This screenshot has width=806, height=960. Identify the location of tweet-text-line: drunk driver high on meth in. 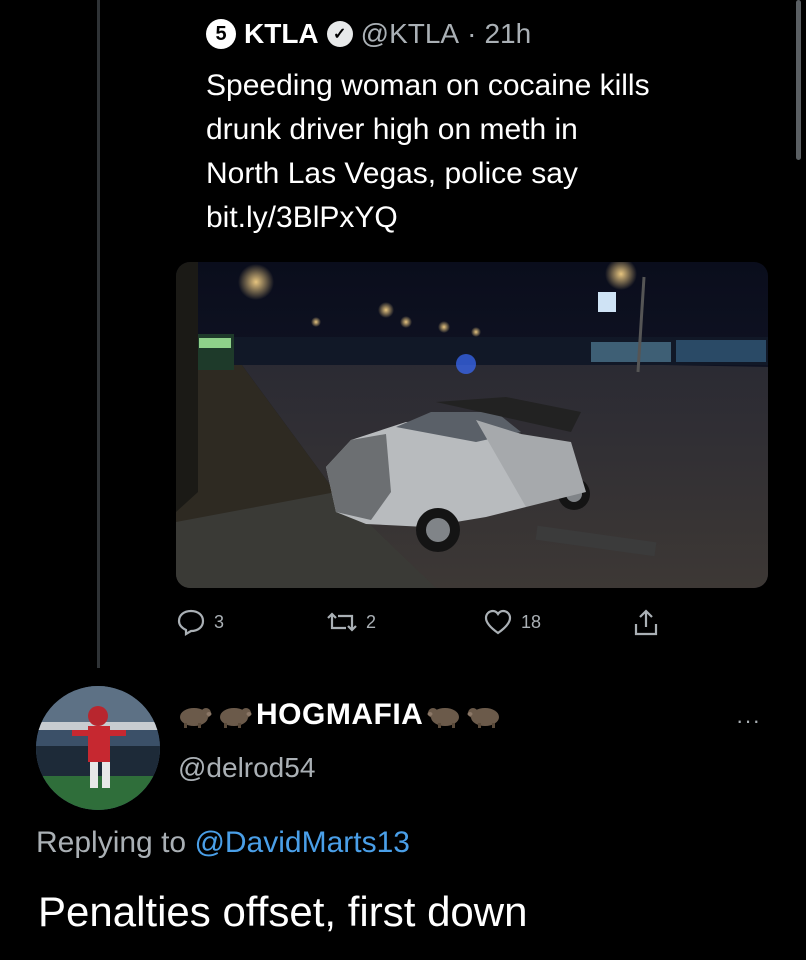
(392, 129).